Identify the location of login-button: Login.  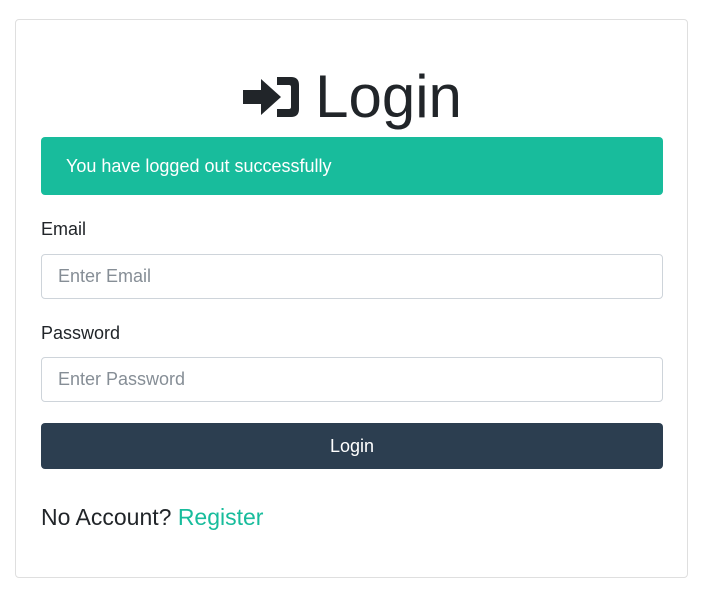
(352, 446).